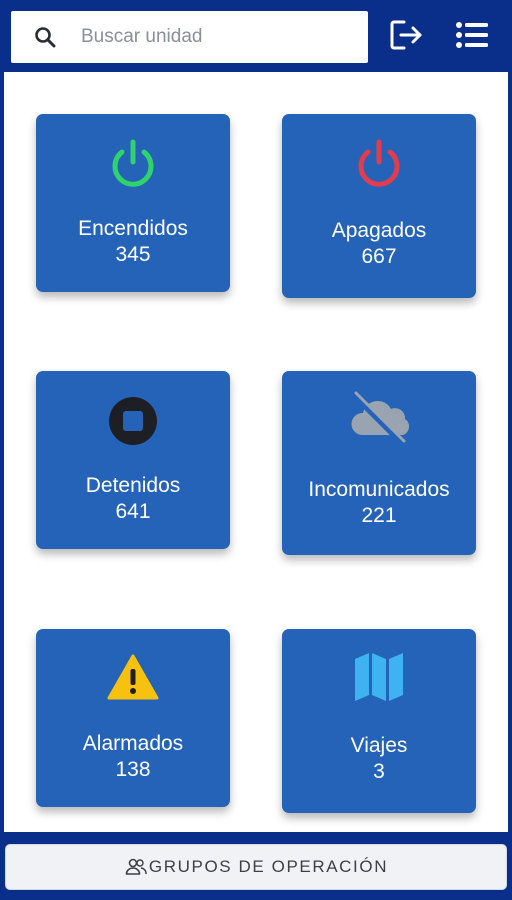 The image size is (512, 900). Describe the element at coordinates (133, 769) in the screenshot. I see `tile-count: 138` at that location.